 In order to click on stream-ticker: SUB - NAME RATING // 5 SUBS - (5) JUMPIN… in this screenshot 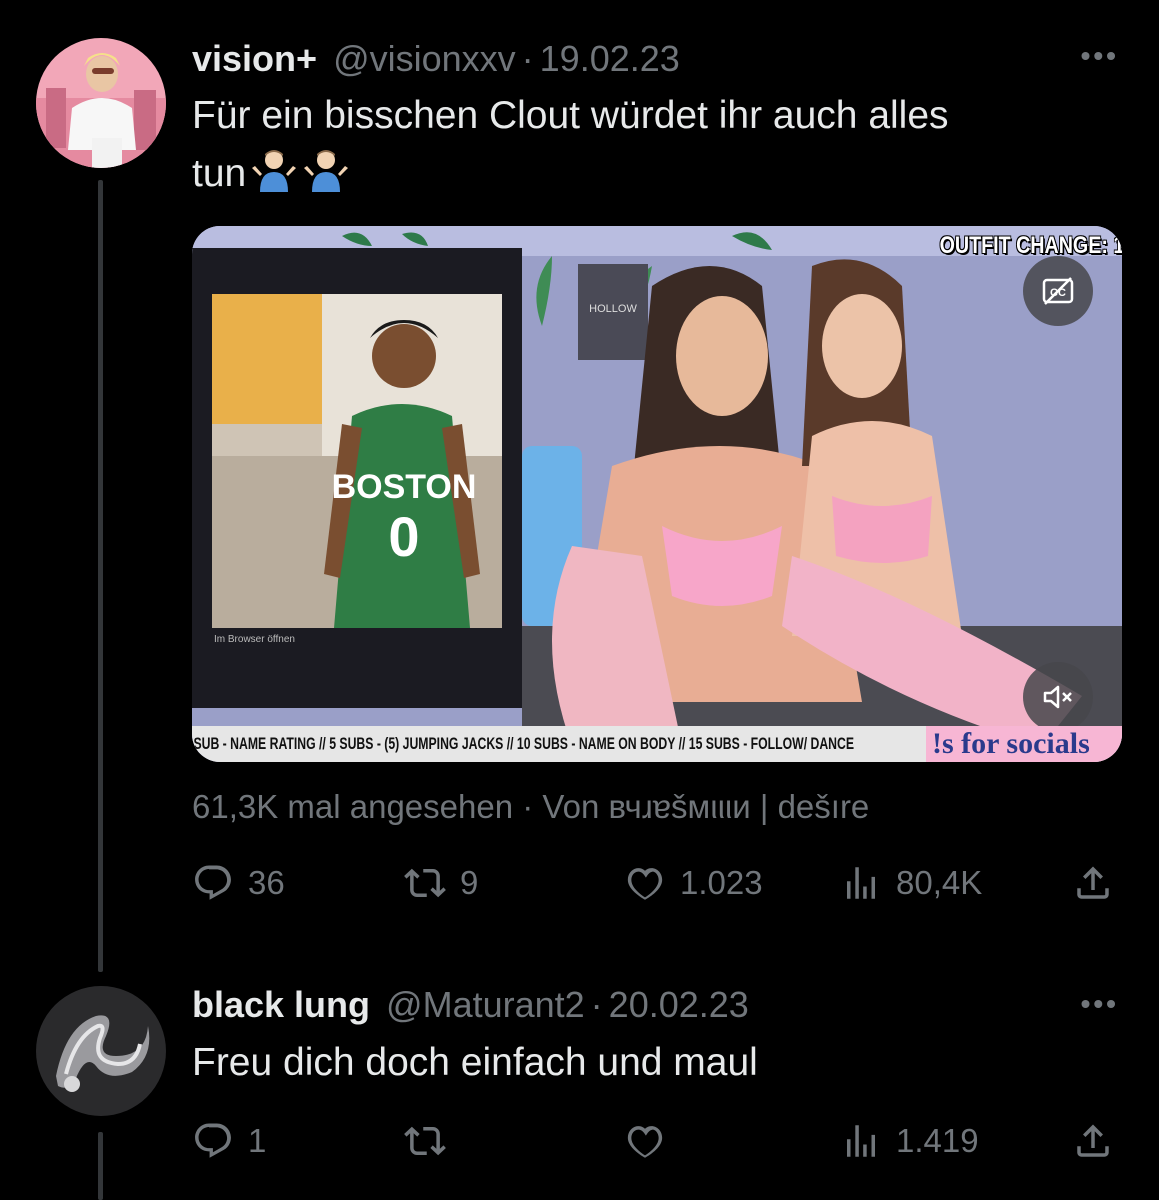, I will do `click(657, 744)`.